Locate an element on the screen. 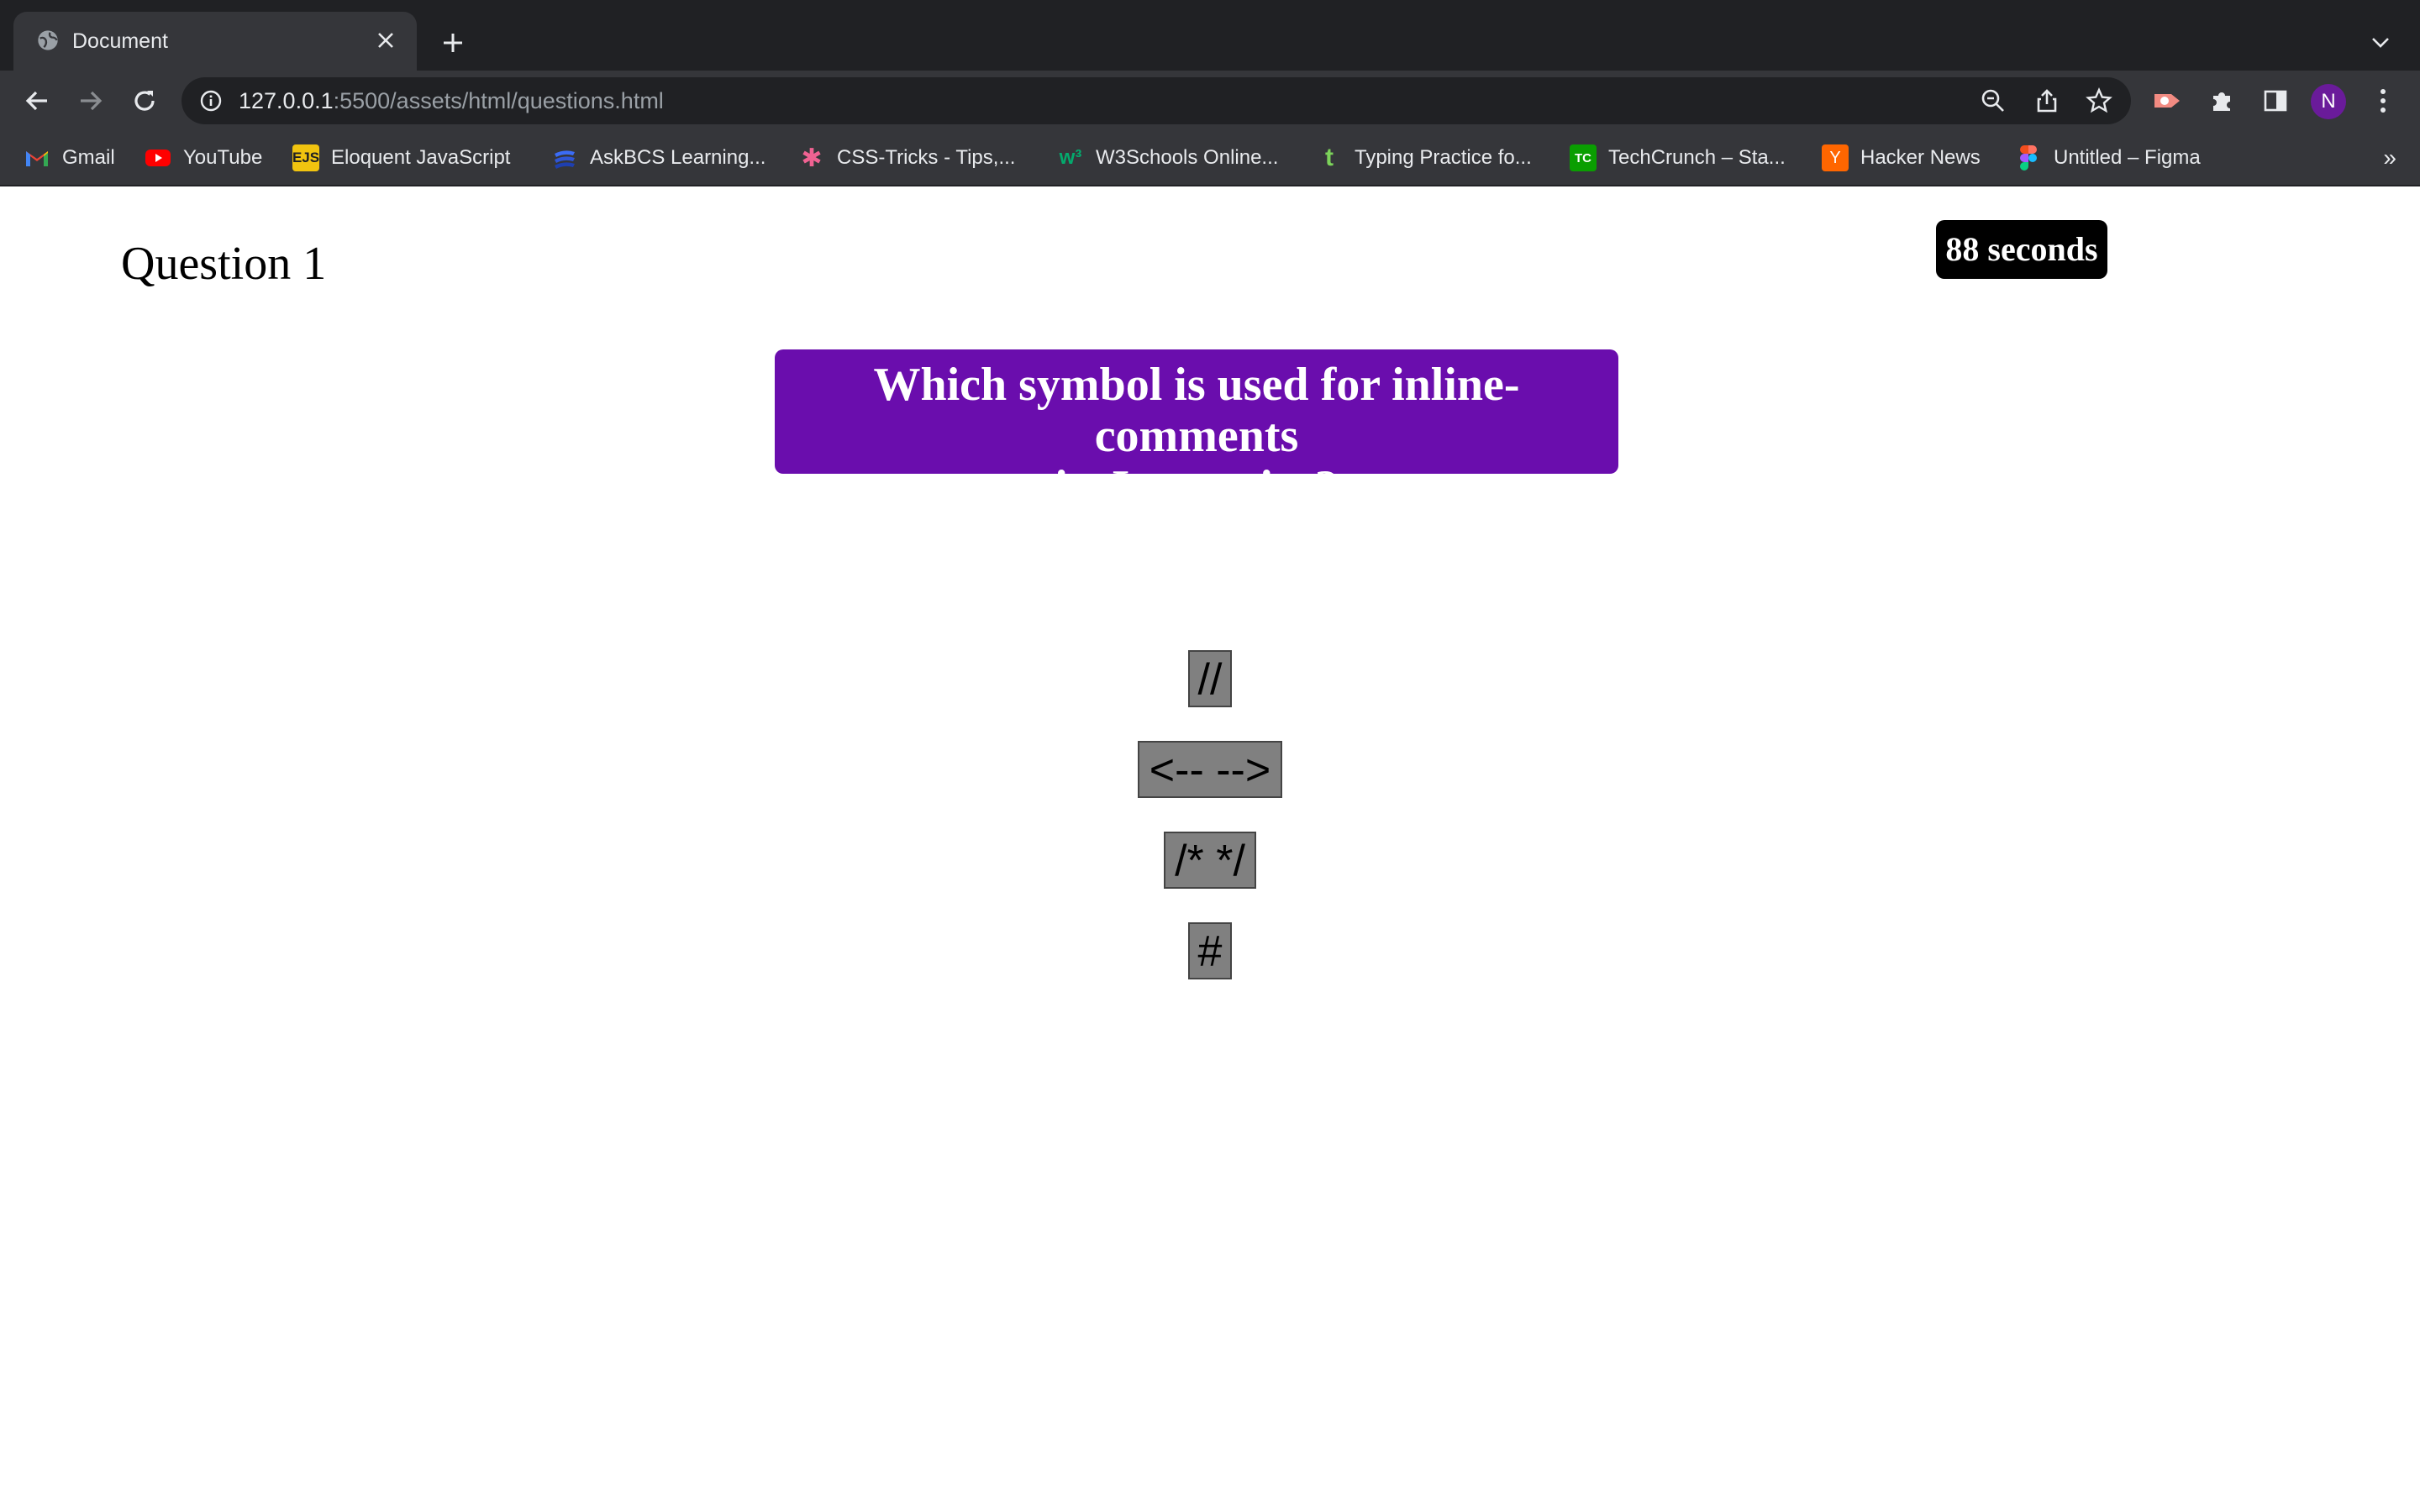  chevron-down-icon is located at coordinates (2381, 43).